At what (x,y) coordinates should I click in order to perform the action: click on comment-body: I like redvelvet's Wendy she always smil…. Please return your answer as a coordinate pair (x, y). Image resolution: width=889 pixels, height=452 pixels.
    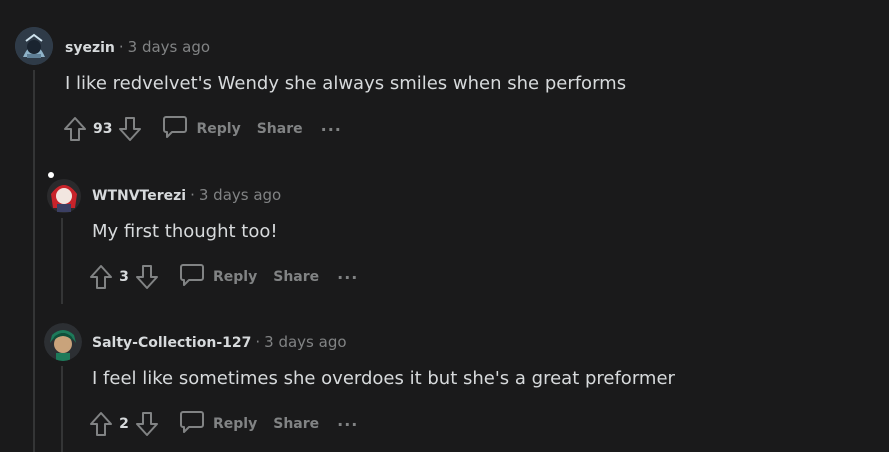
    Looking at the image, I should click on (346, 83).